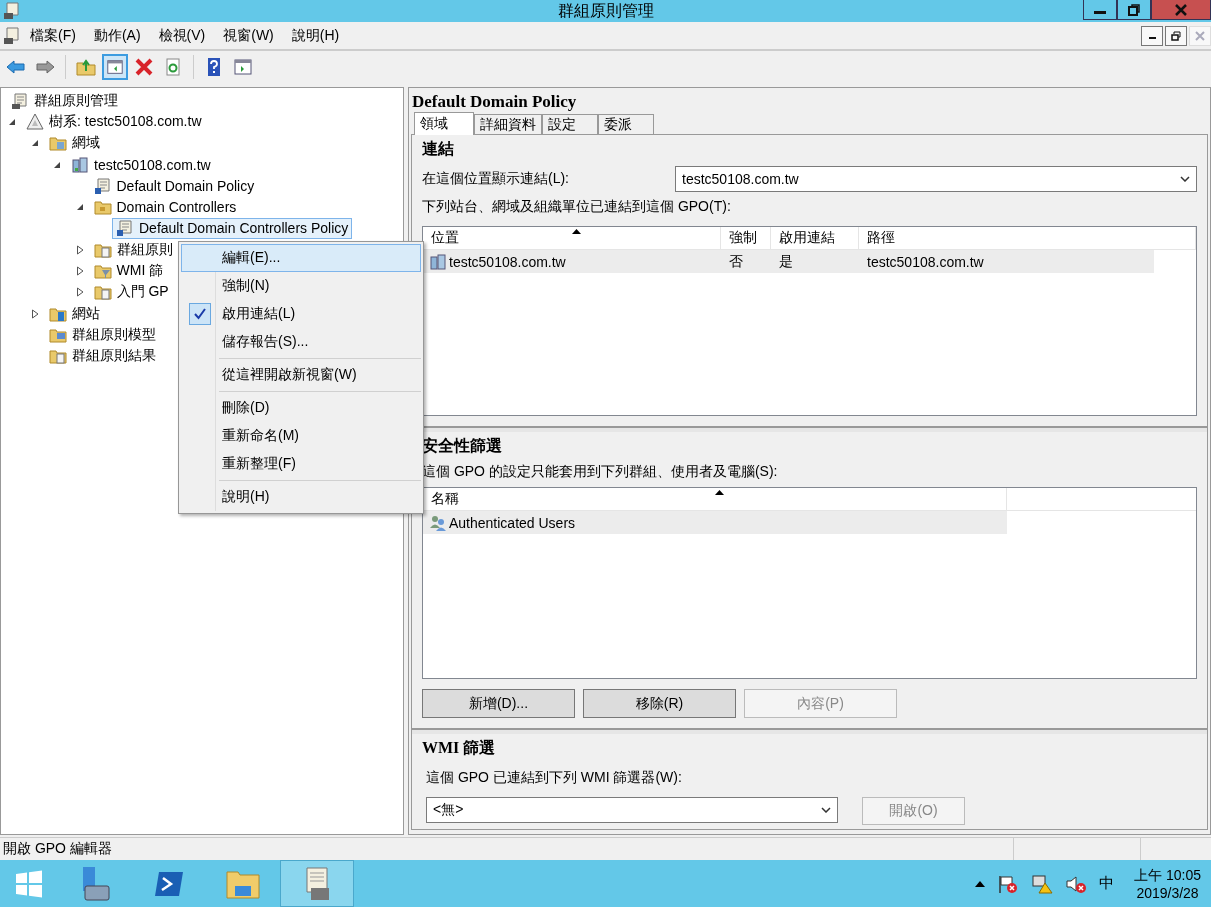 Image resolution: width=1211 pixels, height=907 pixels. I want to click on table-cell: Authenticated Users, so click(512, 522).